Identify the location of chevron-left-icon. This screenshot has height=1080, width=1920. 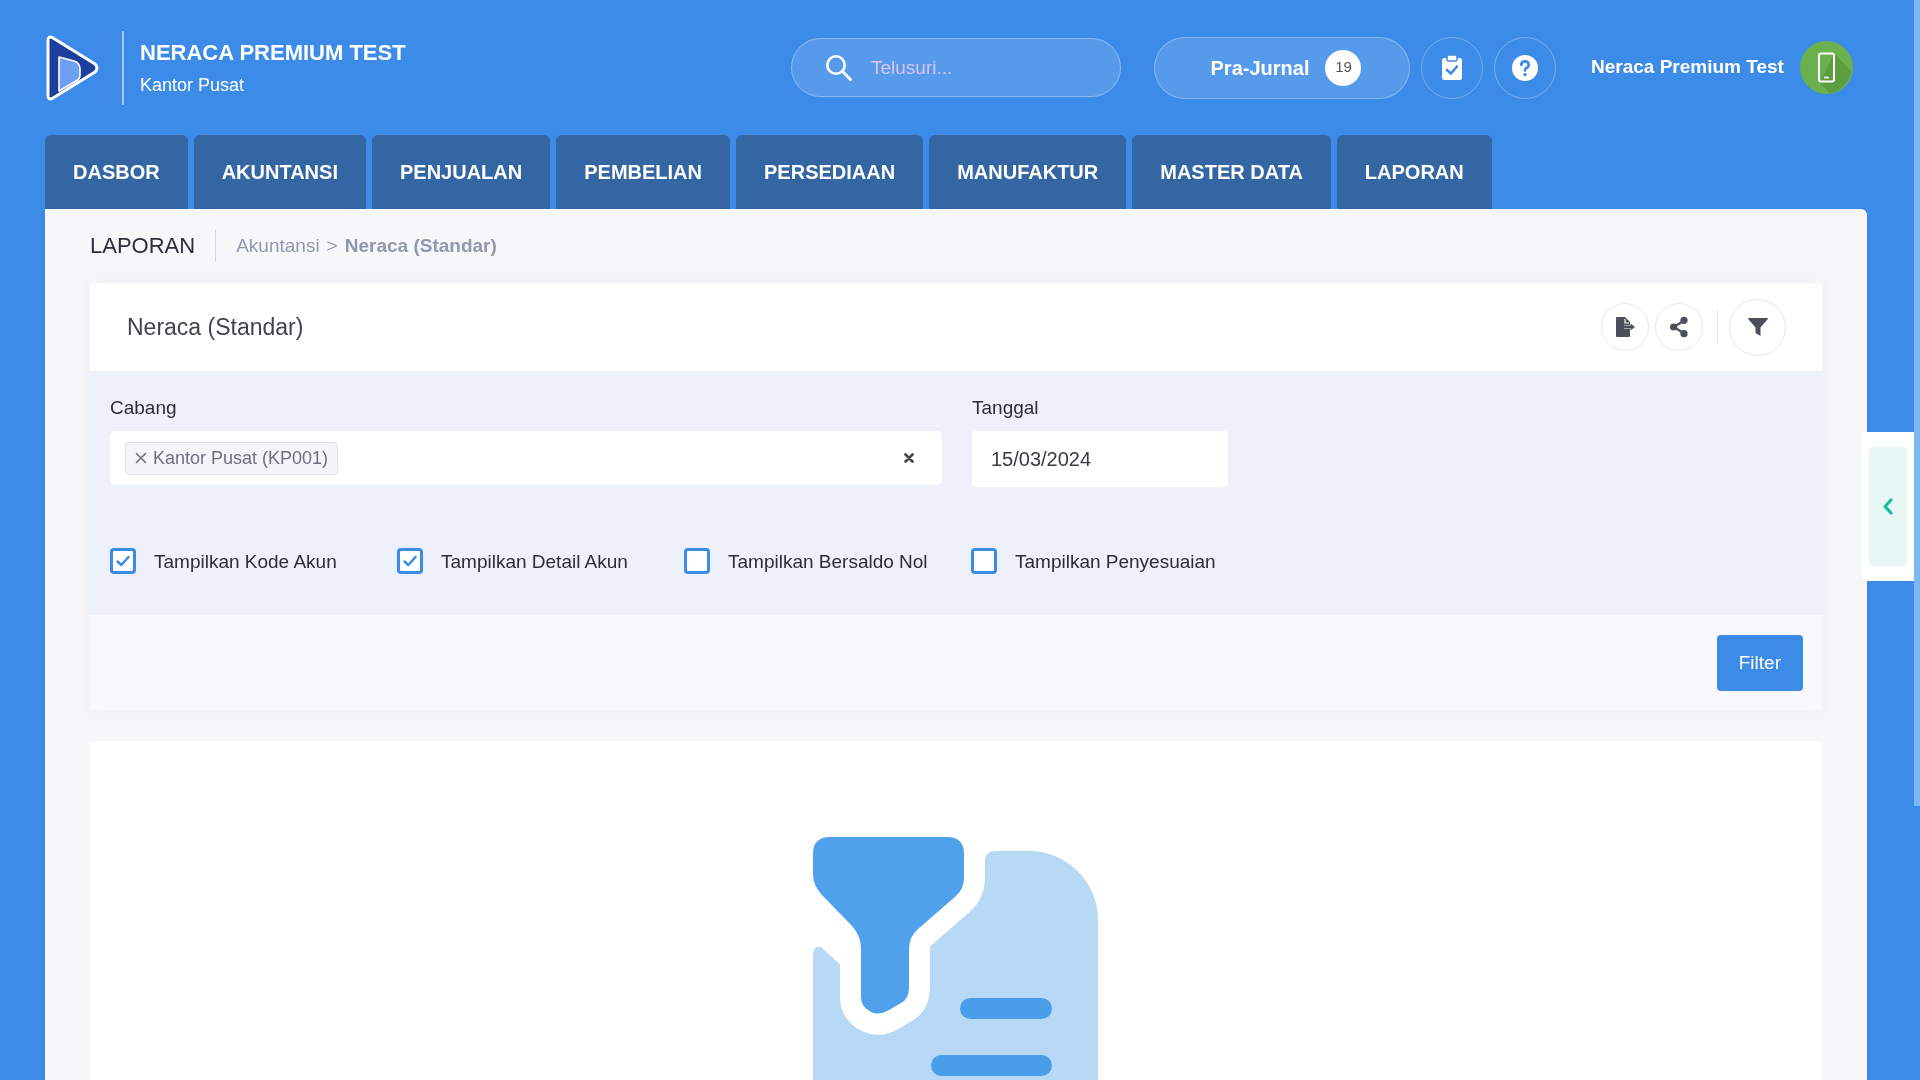
(1887, 506).